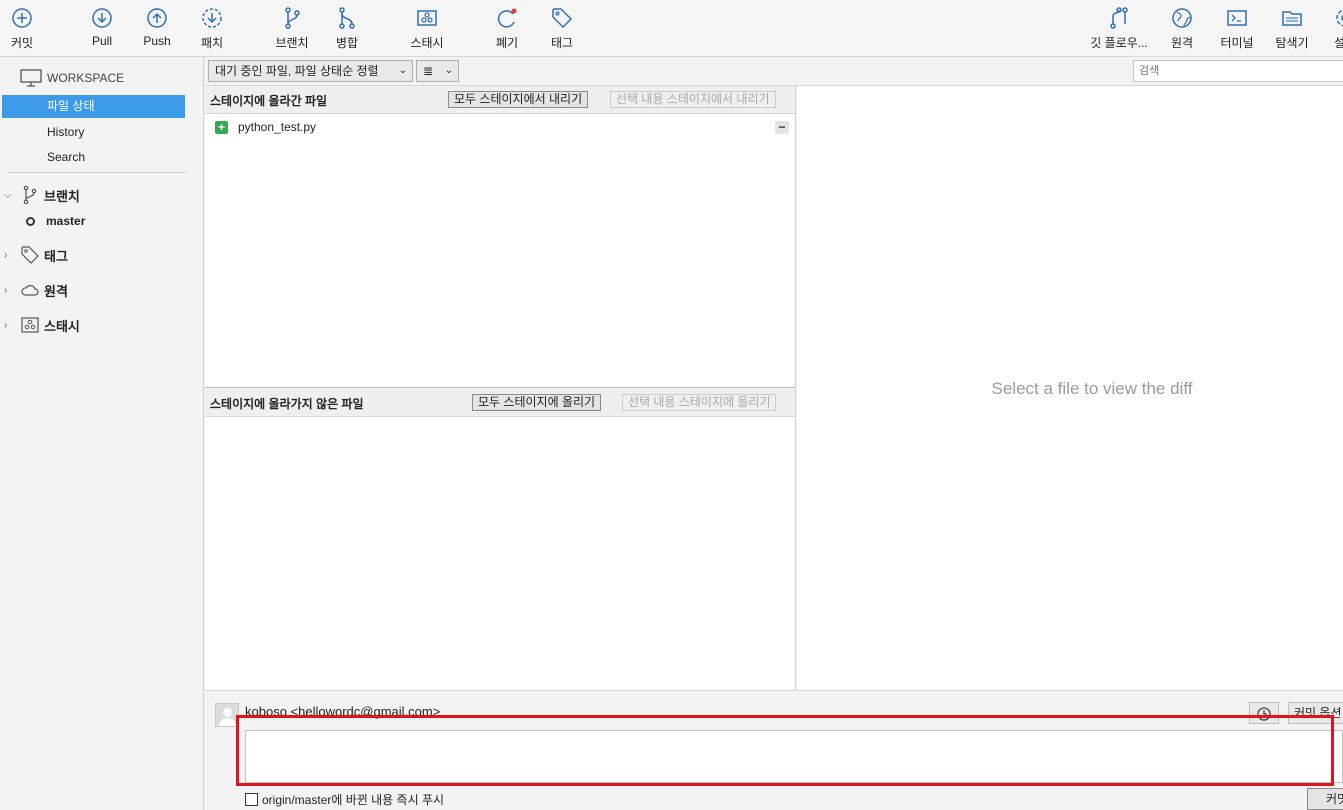 This screenshot has width=1343, height=810. What do you see at coordinates (1238, 71) in the screenshot?
I see `search-input` at bounding box center [1238, 71].